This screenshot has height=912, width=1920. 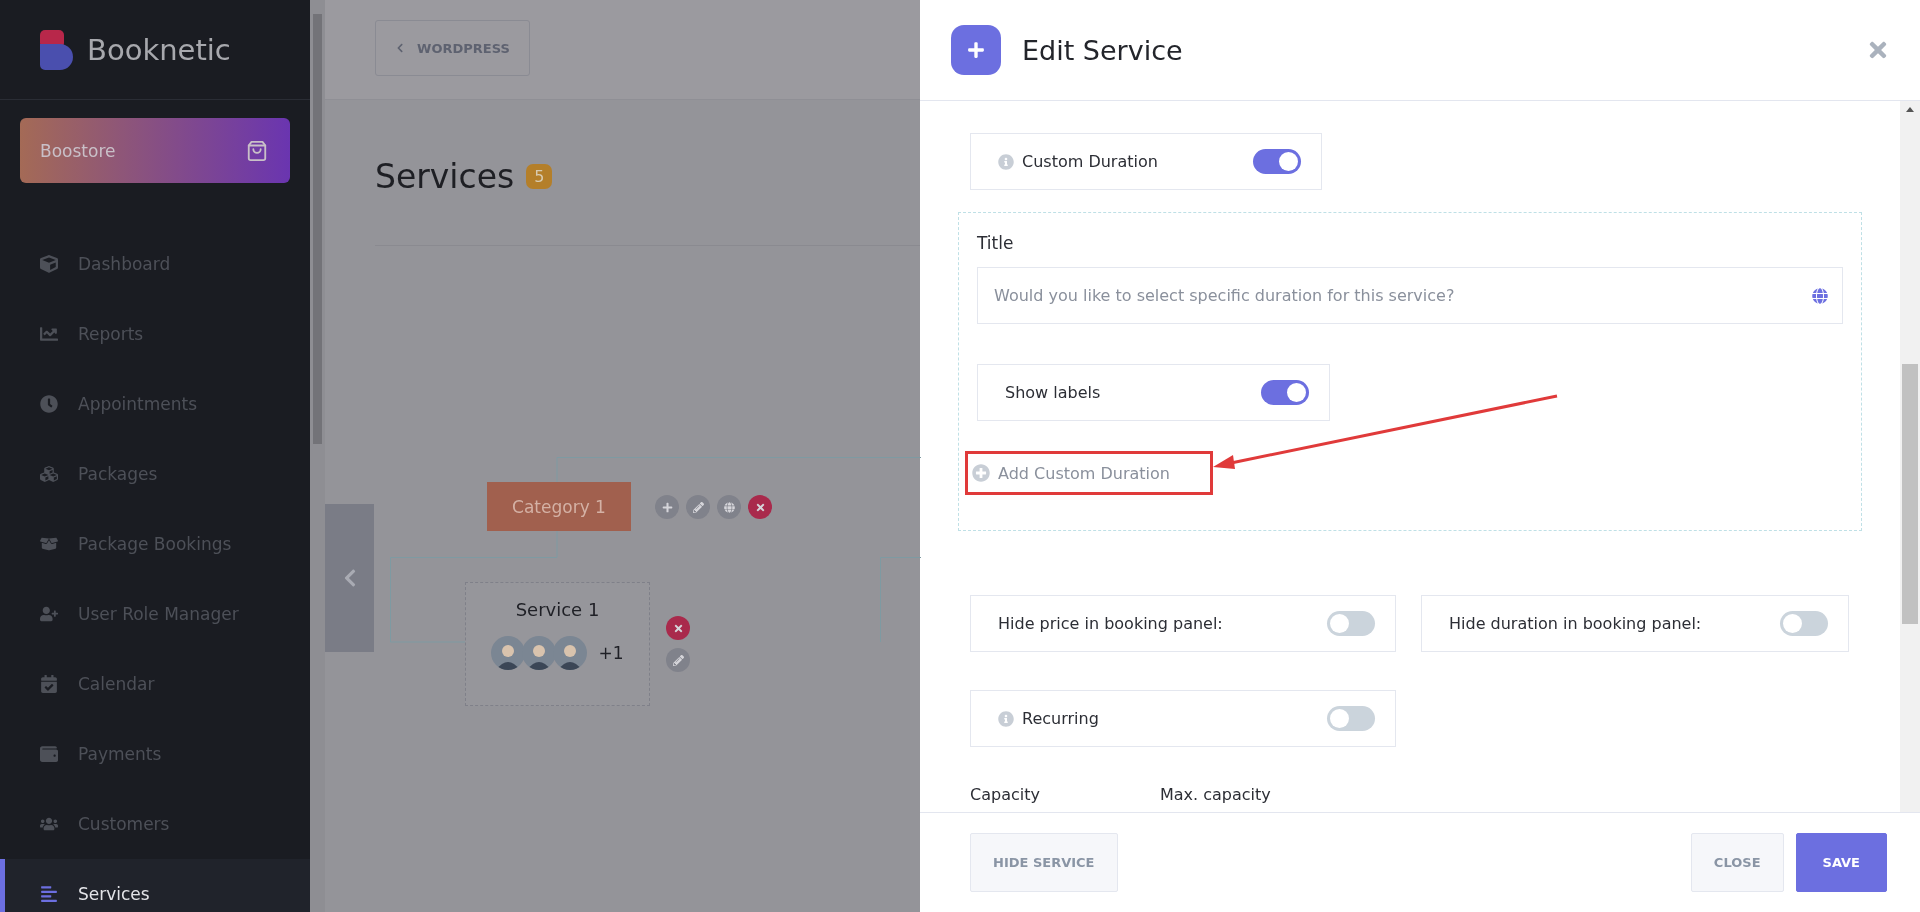 I want to click on user-plus-icon, so click(x=49, y=614).